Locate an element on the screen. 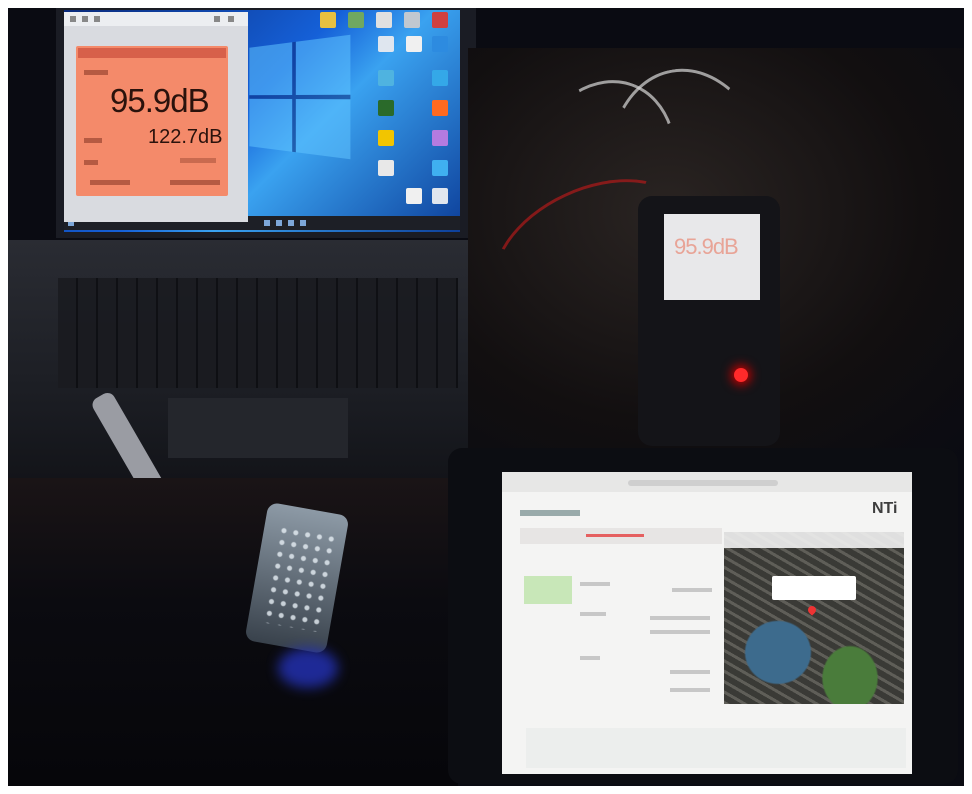 The width and height of the screenshot is (972, 794). meter-display-value: 95.9dB is located at coordinates (706, 246).